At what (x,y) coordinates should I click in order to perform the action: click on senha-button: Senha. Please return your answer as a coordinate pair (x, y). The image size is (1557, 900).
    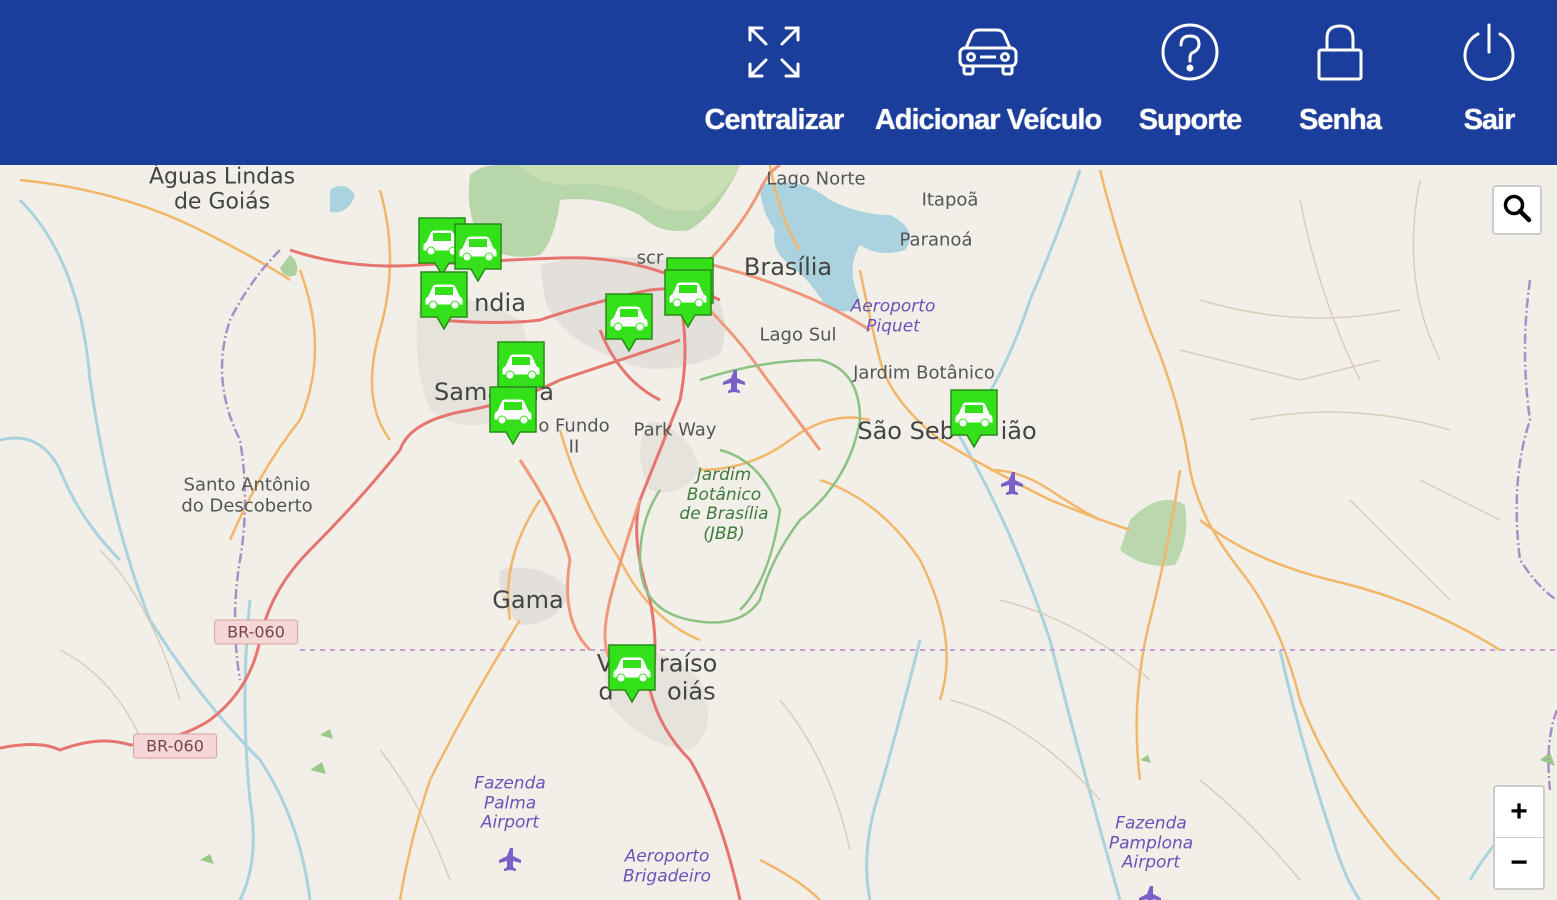
    Looking at the image, I should click on (1340, 82).